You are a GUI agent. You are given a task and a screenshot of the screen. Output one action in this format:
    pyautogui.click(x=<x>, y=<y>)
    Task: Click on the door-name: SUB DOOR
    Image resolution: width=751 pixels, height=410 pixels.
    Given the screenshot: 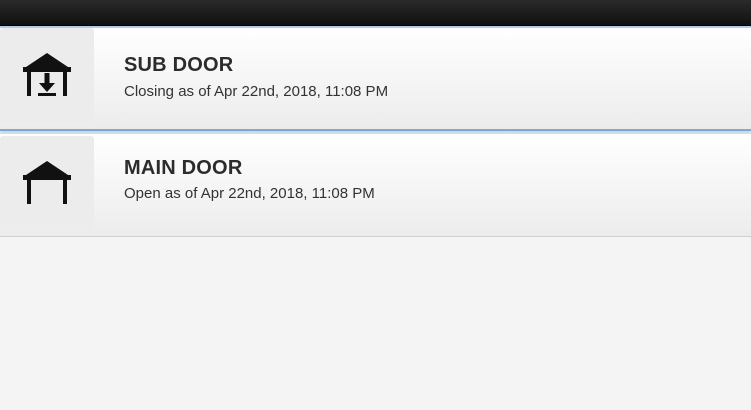 What is the action you would take?
    pyautogui.click(x=179, y=65)
    